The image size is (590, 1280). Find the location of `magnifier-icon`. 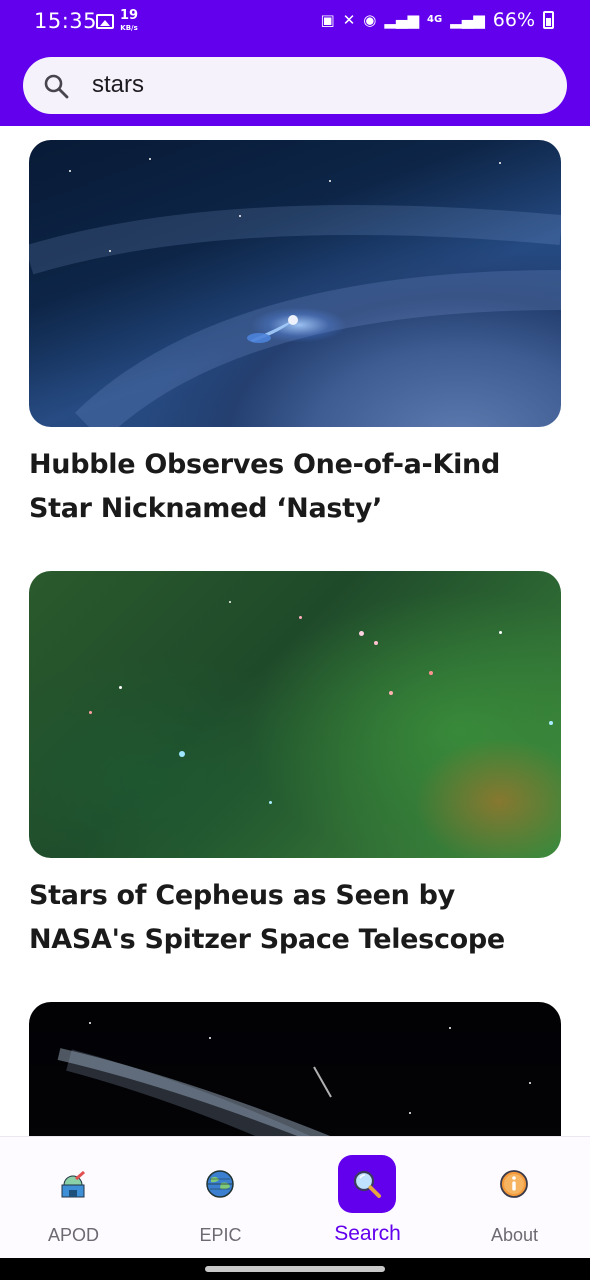

magnifier-icon is located at coordinates (367, 1184).